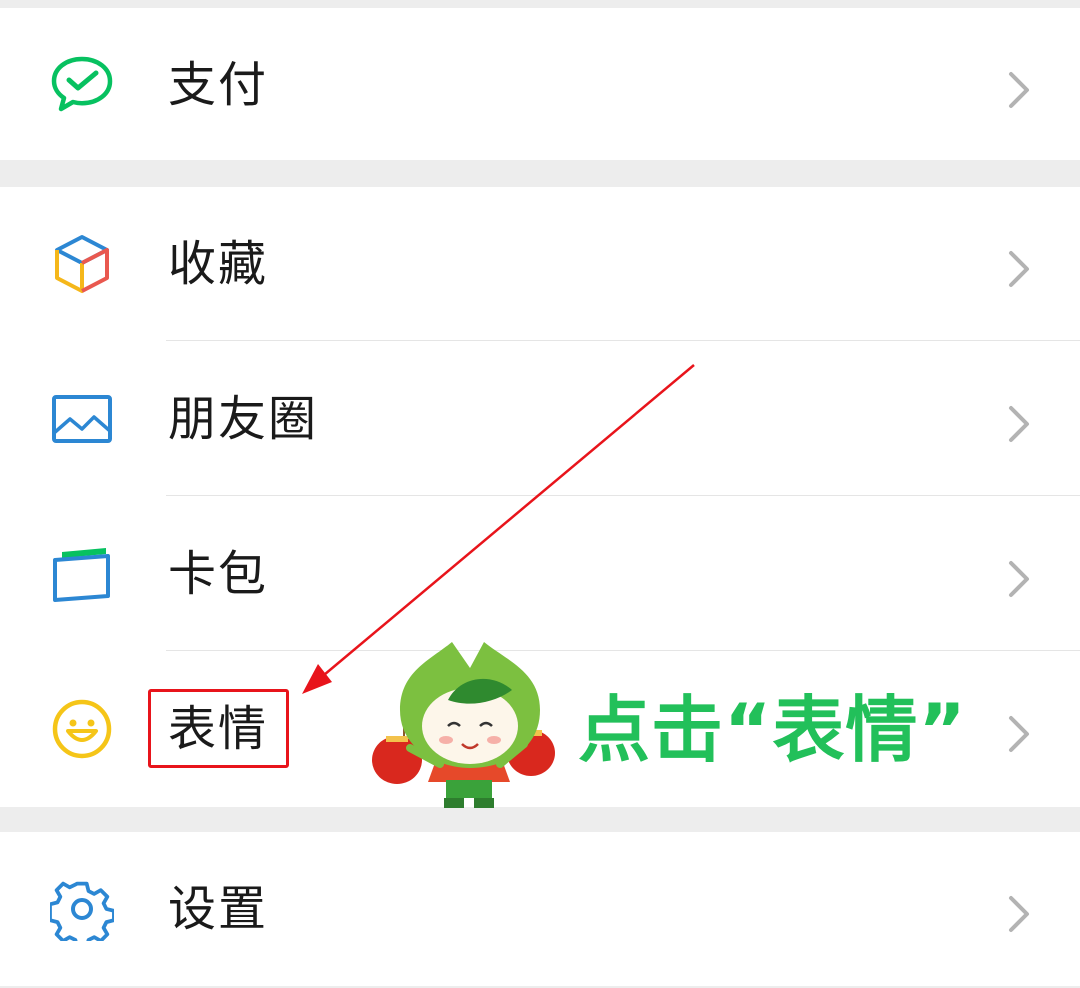 Image resolution: width=1080 pixels, height=988 pixels. What do you see at coordinates (82, 419) in the screenshot?
I see `moments-picture-icon` at bounding box center [82, 419].